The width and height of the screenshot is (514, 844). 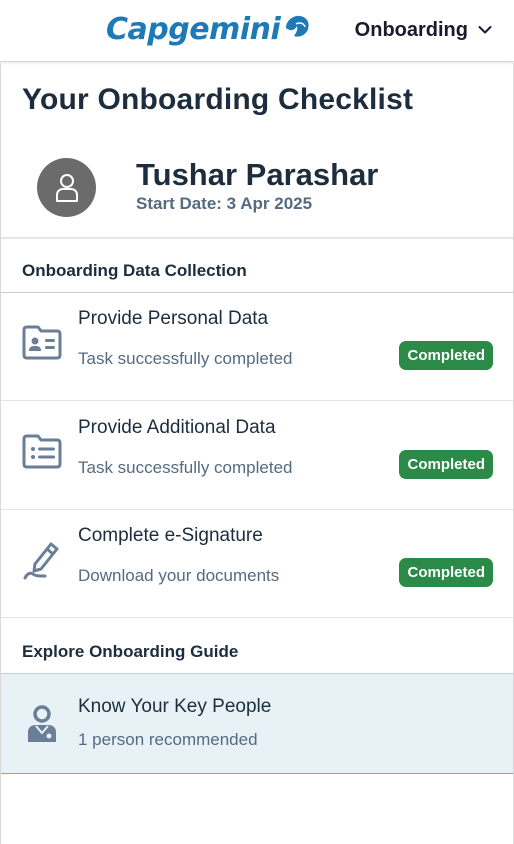 I want to click on employee-name: Tushar Parashar, so click(x=257, y=174).